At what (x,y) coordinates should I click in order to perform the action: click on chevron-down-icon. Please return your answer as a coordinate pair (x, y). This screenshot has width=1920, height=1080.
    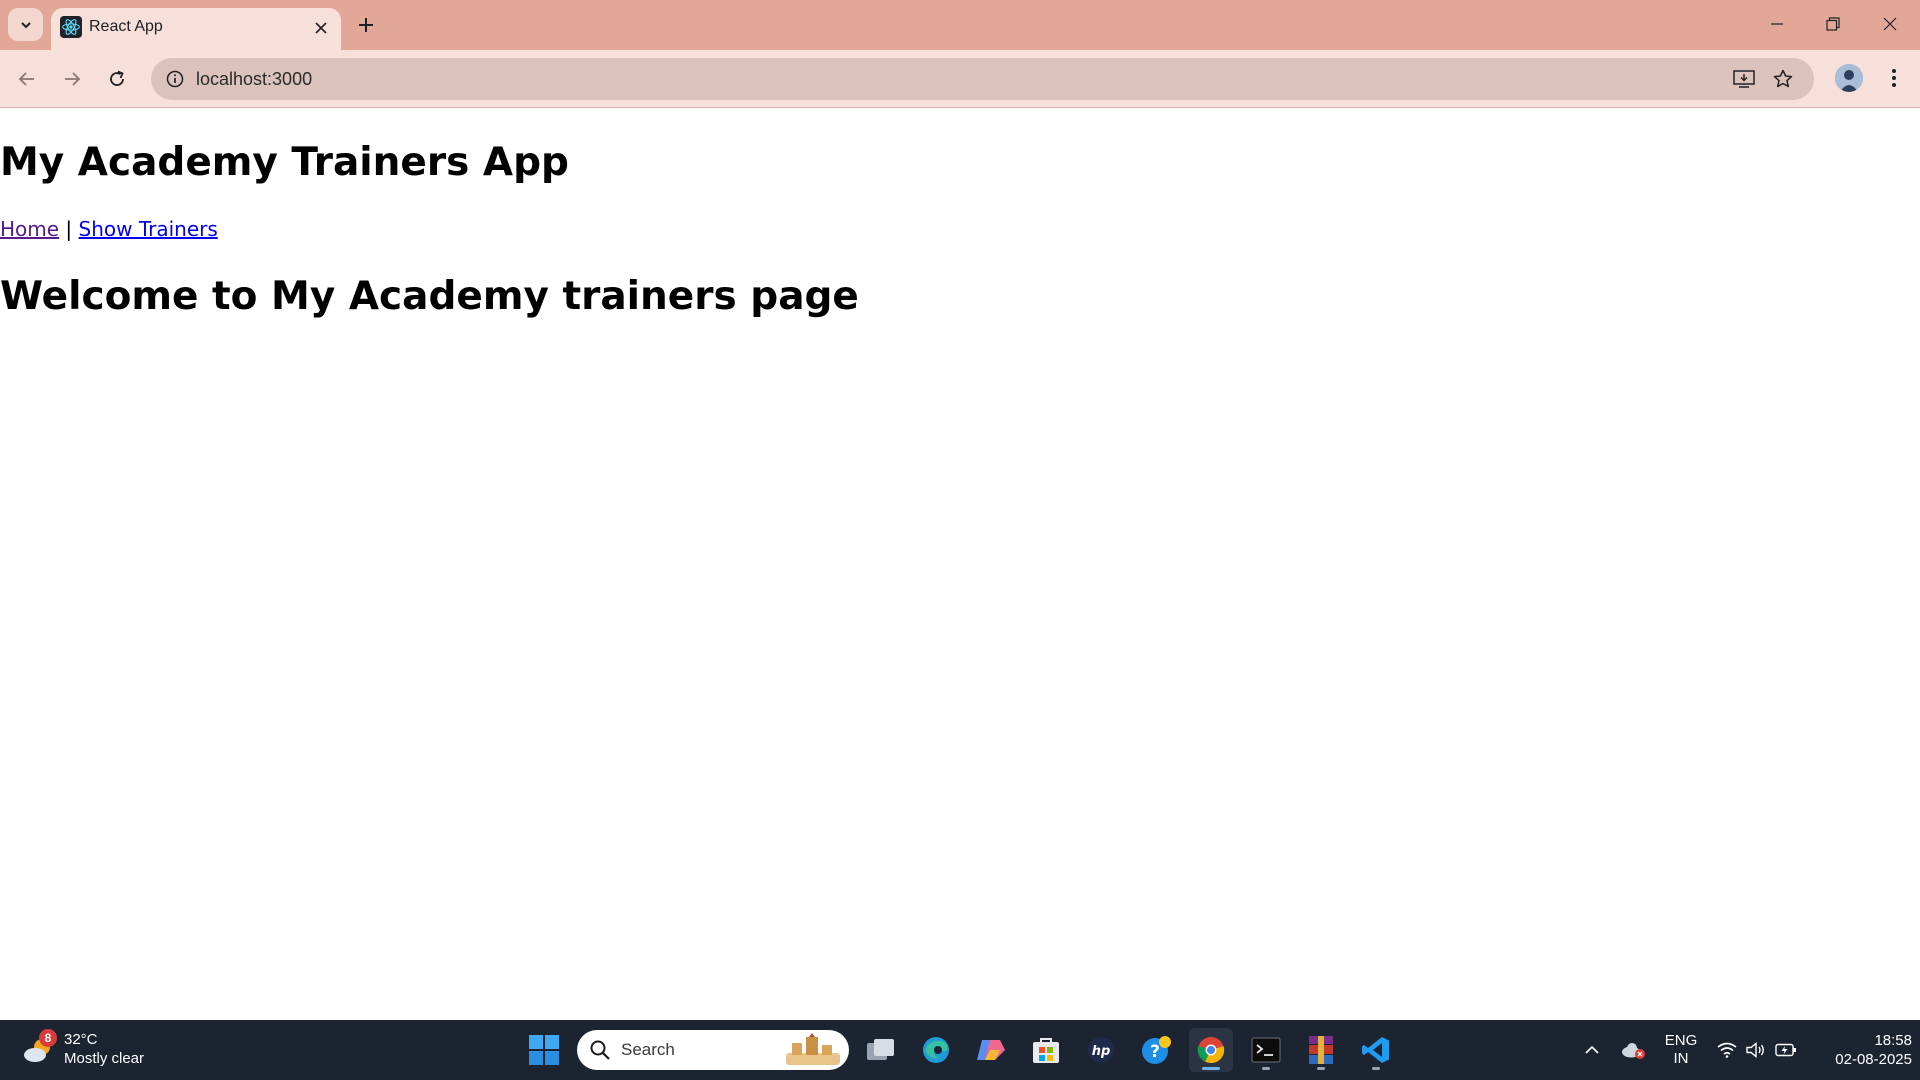
    Looking at the image, I should click on (25, 24).